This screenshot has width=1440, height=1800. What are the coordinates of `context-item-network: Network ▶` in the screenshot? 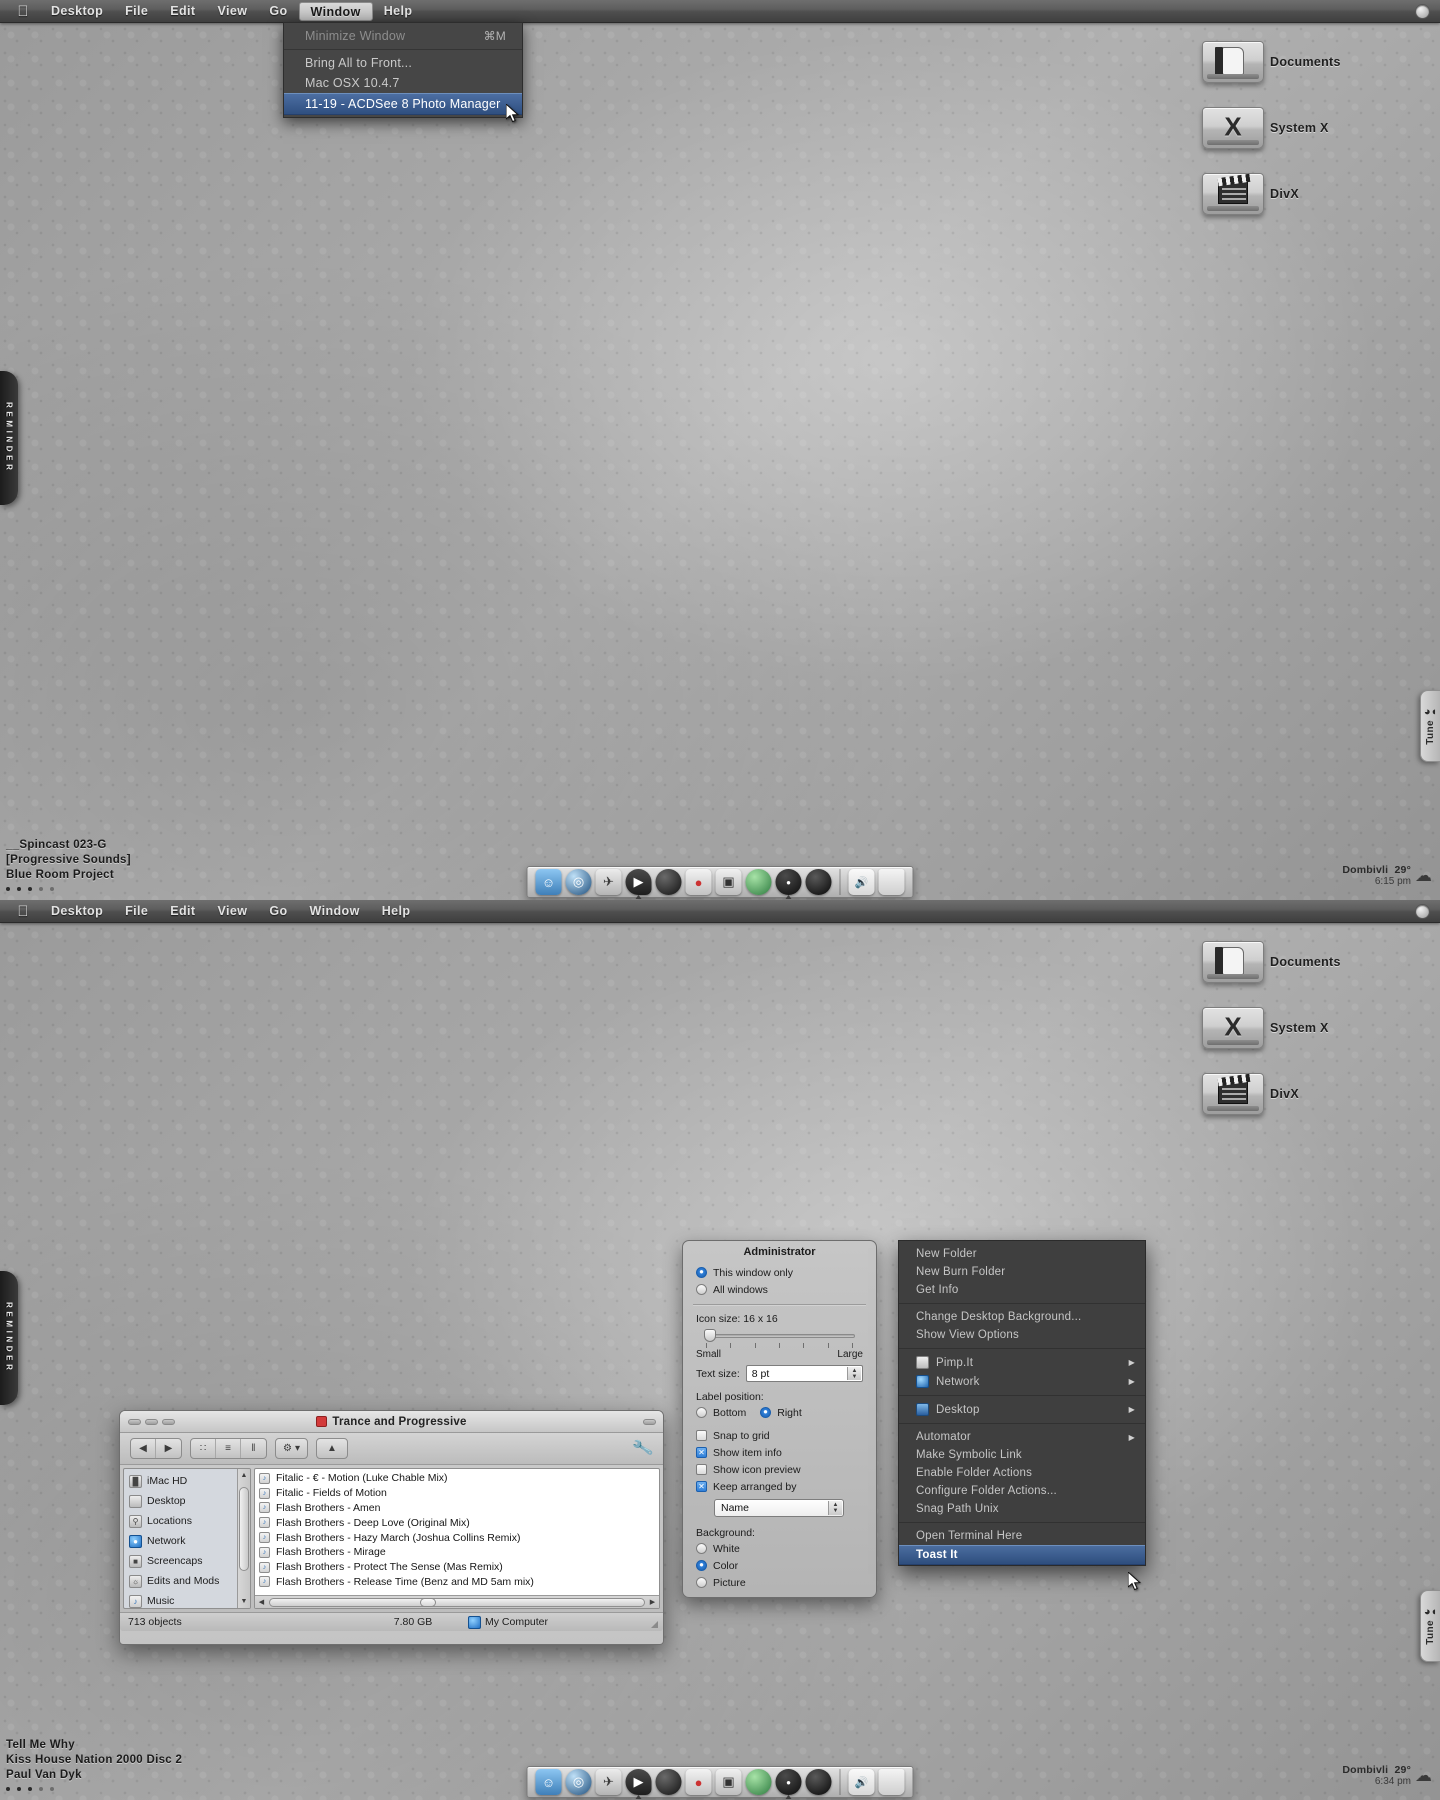 It's located at (1022, 1381).